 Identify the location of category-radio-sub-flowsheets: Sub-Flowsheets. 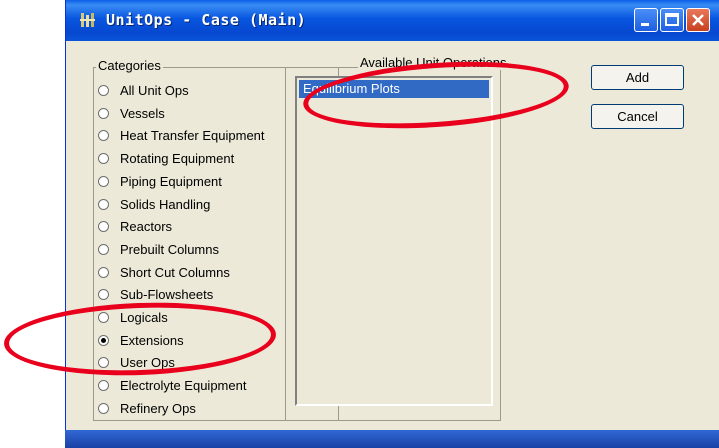
(155, 294).